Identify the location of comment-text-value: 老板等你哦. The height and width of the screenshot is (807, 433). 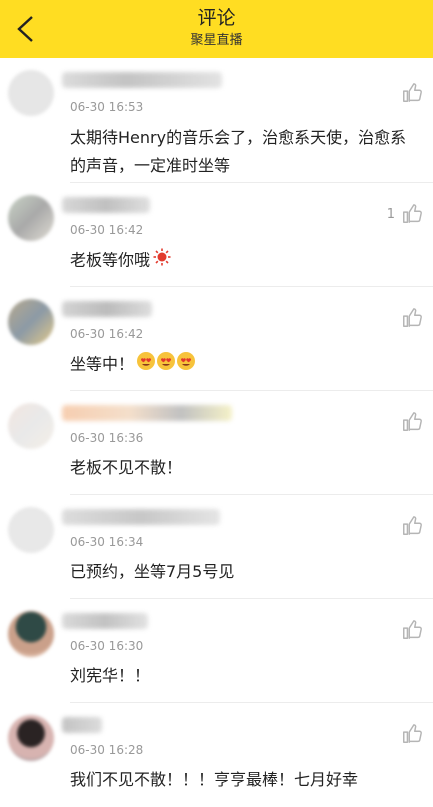
(110, 260).